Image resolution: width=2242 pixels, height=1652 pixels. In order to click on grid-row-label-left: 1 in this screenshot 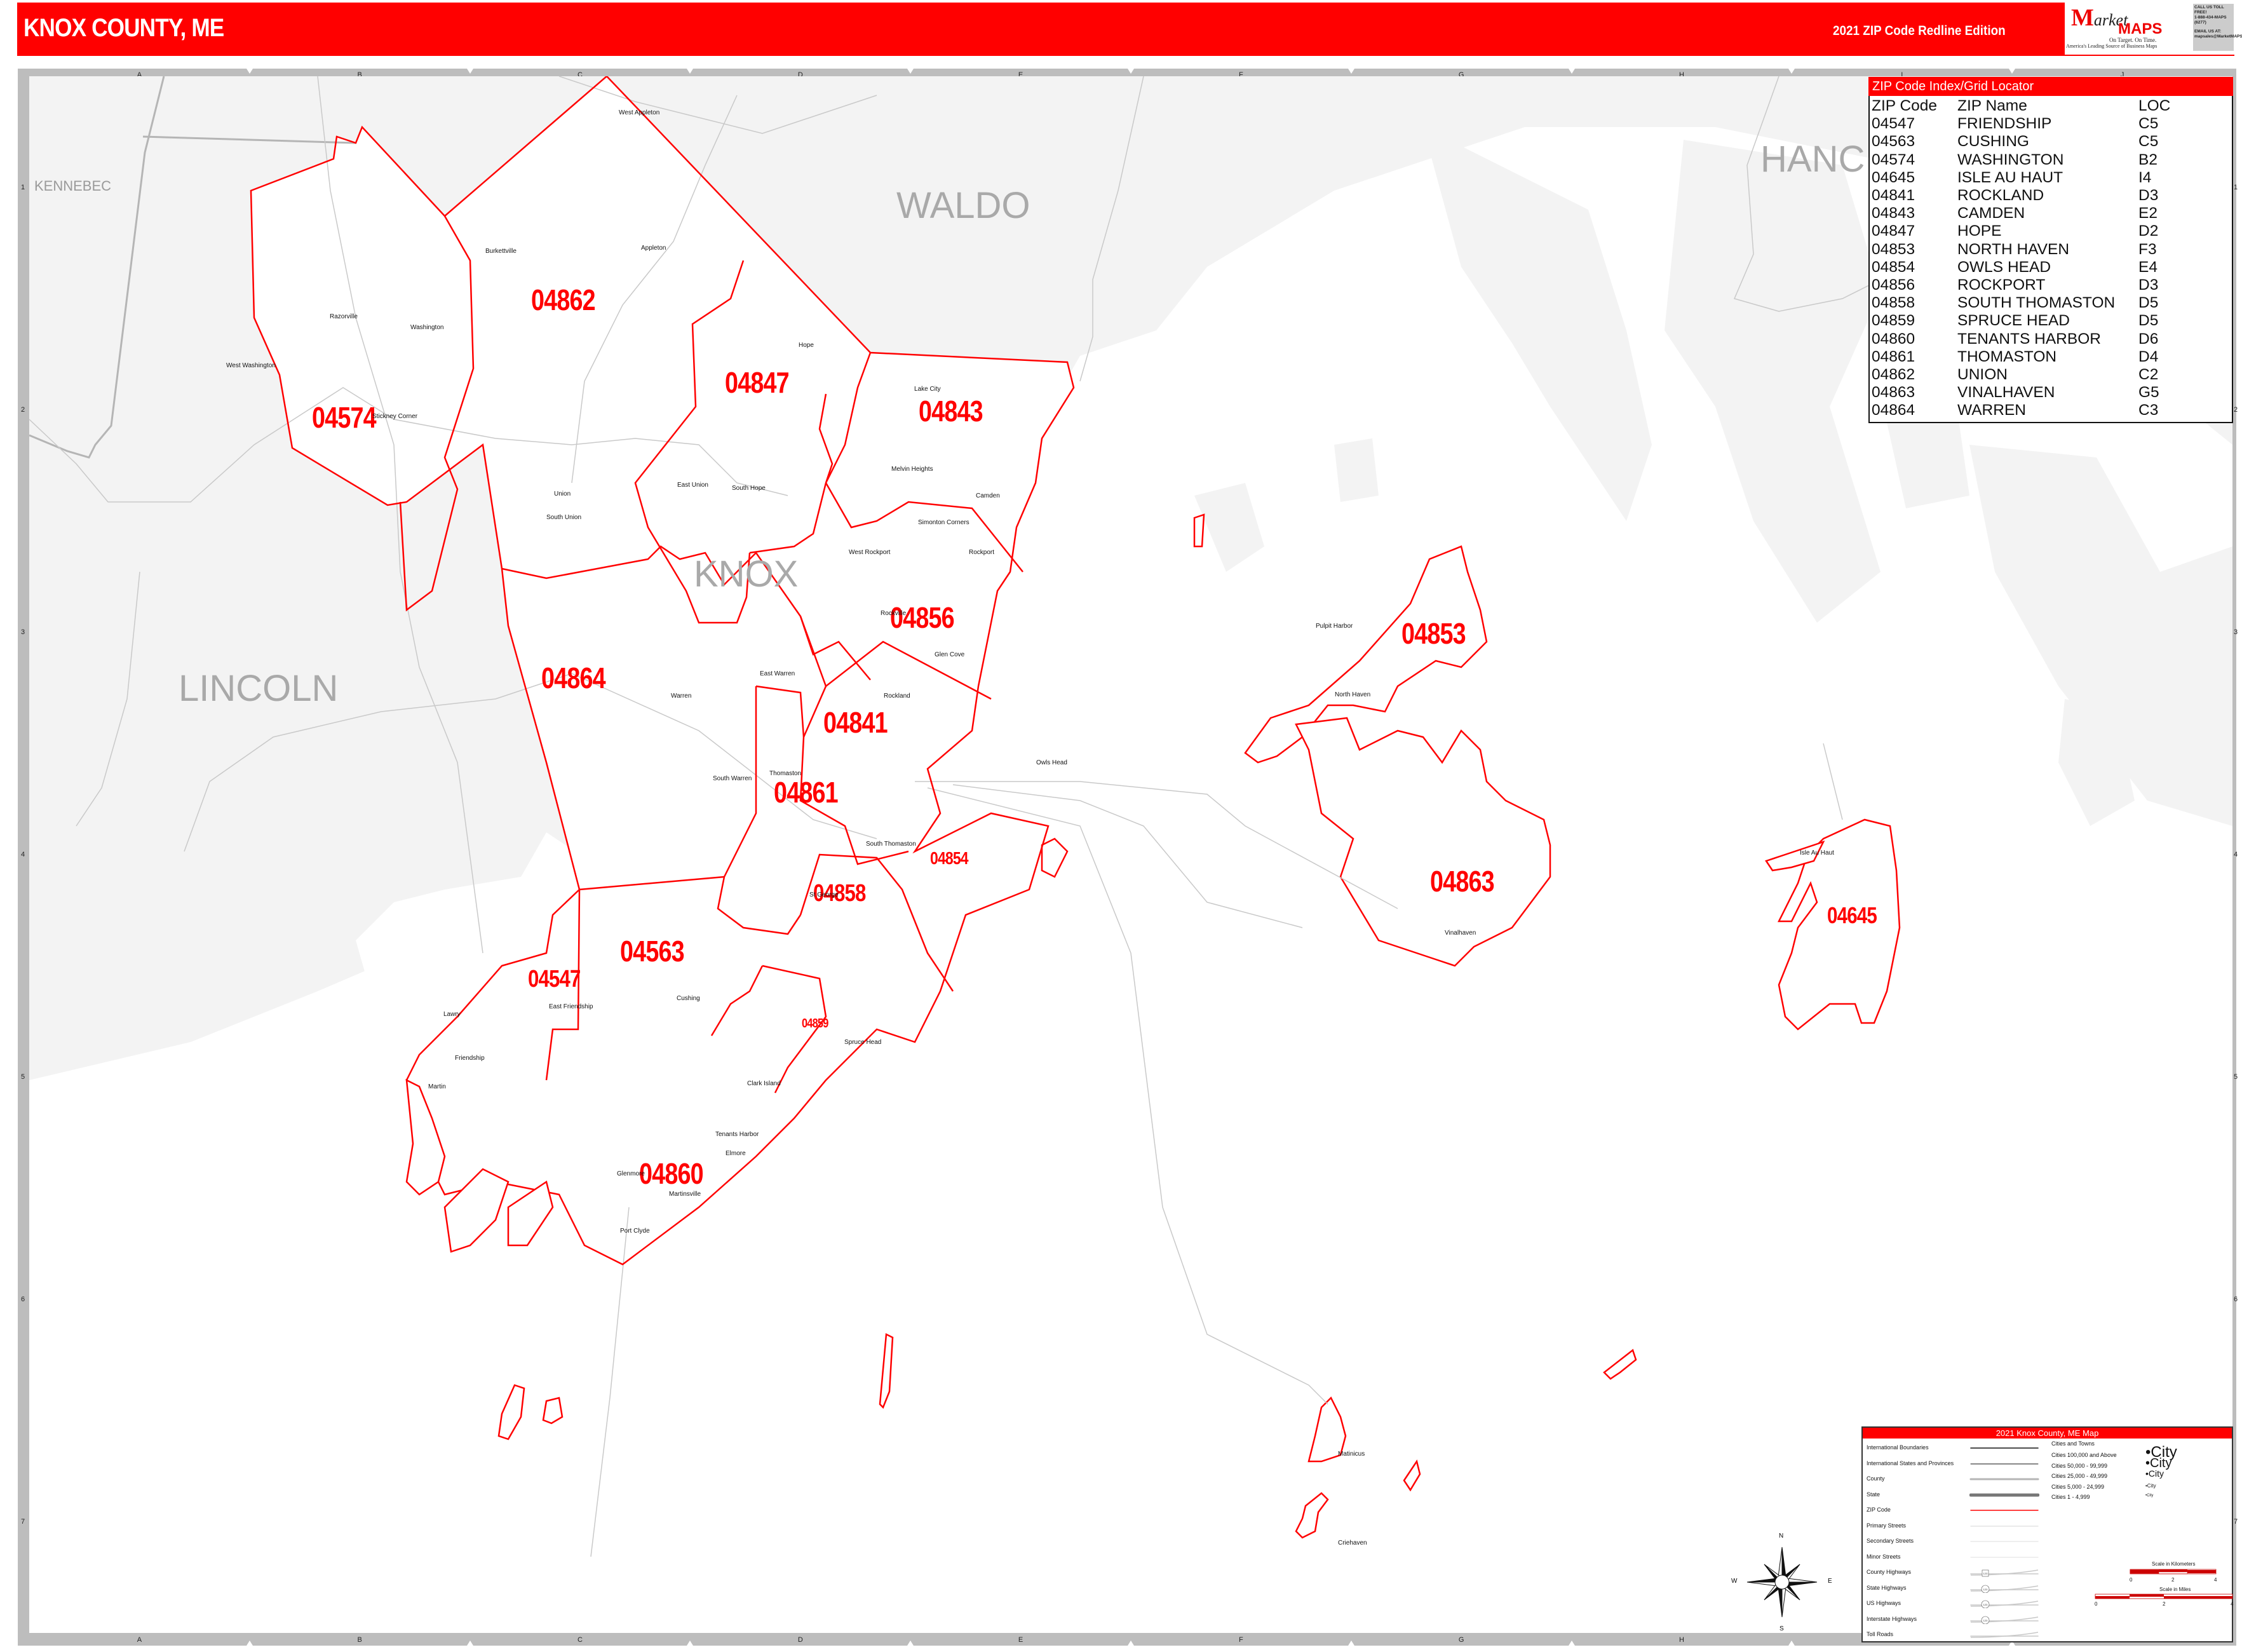, I will do `click(23, 187)`.